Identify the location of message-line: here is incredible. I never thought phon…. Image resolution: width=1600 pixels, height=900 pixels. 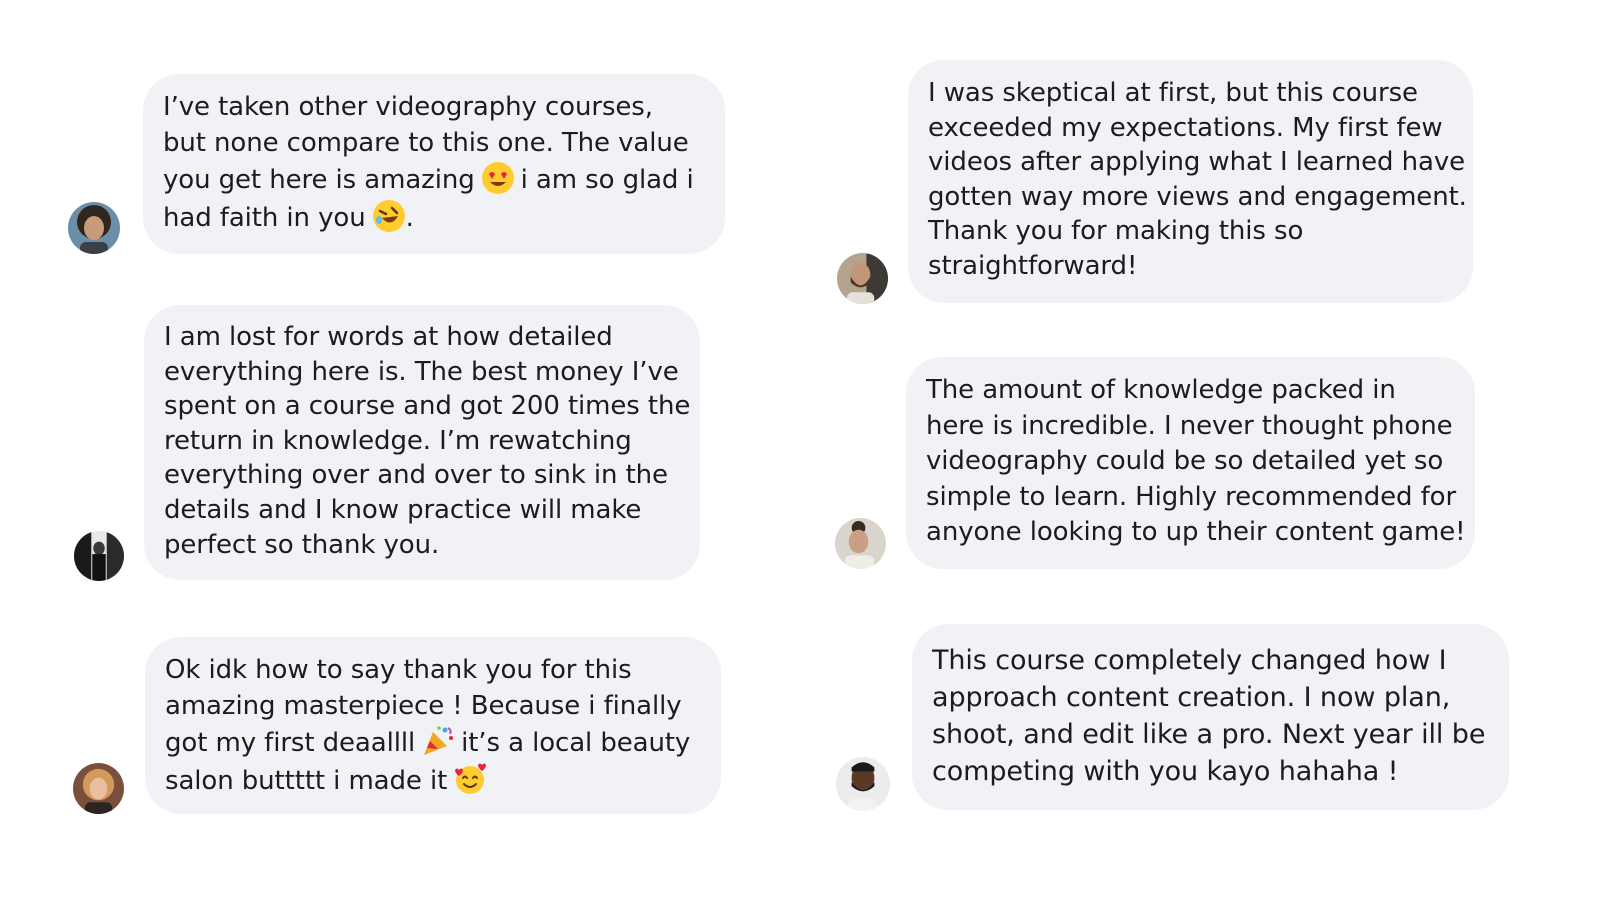
(1189, 425).